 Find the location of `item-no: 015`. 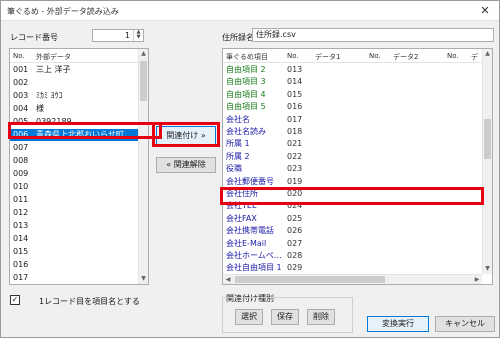

item-no: 015 is located at coordinates (295, 94).